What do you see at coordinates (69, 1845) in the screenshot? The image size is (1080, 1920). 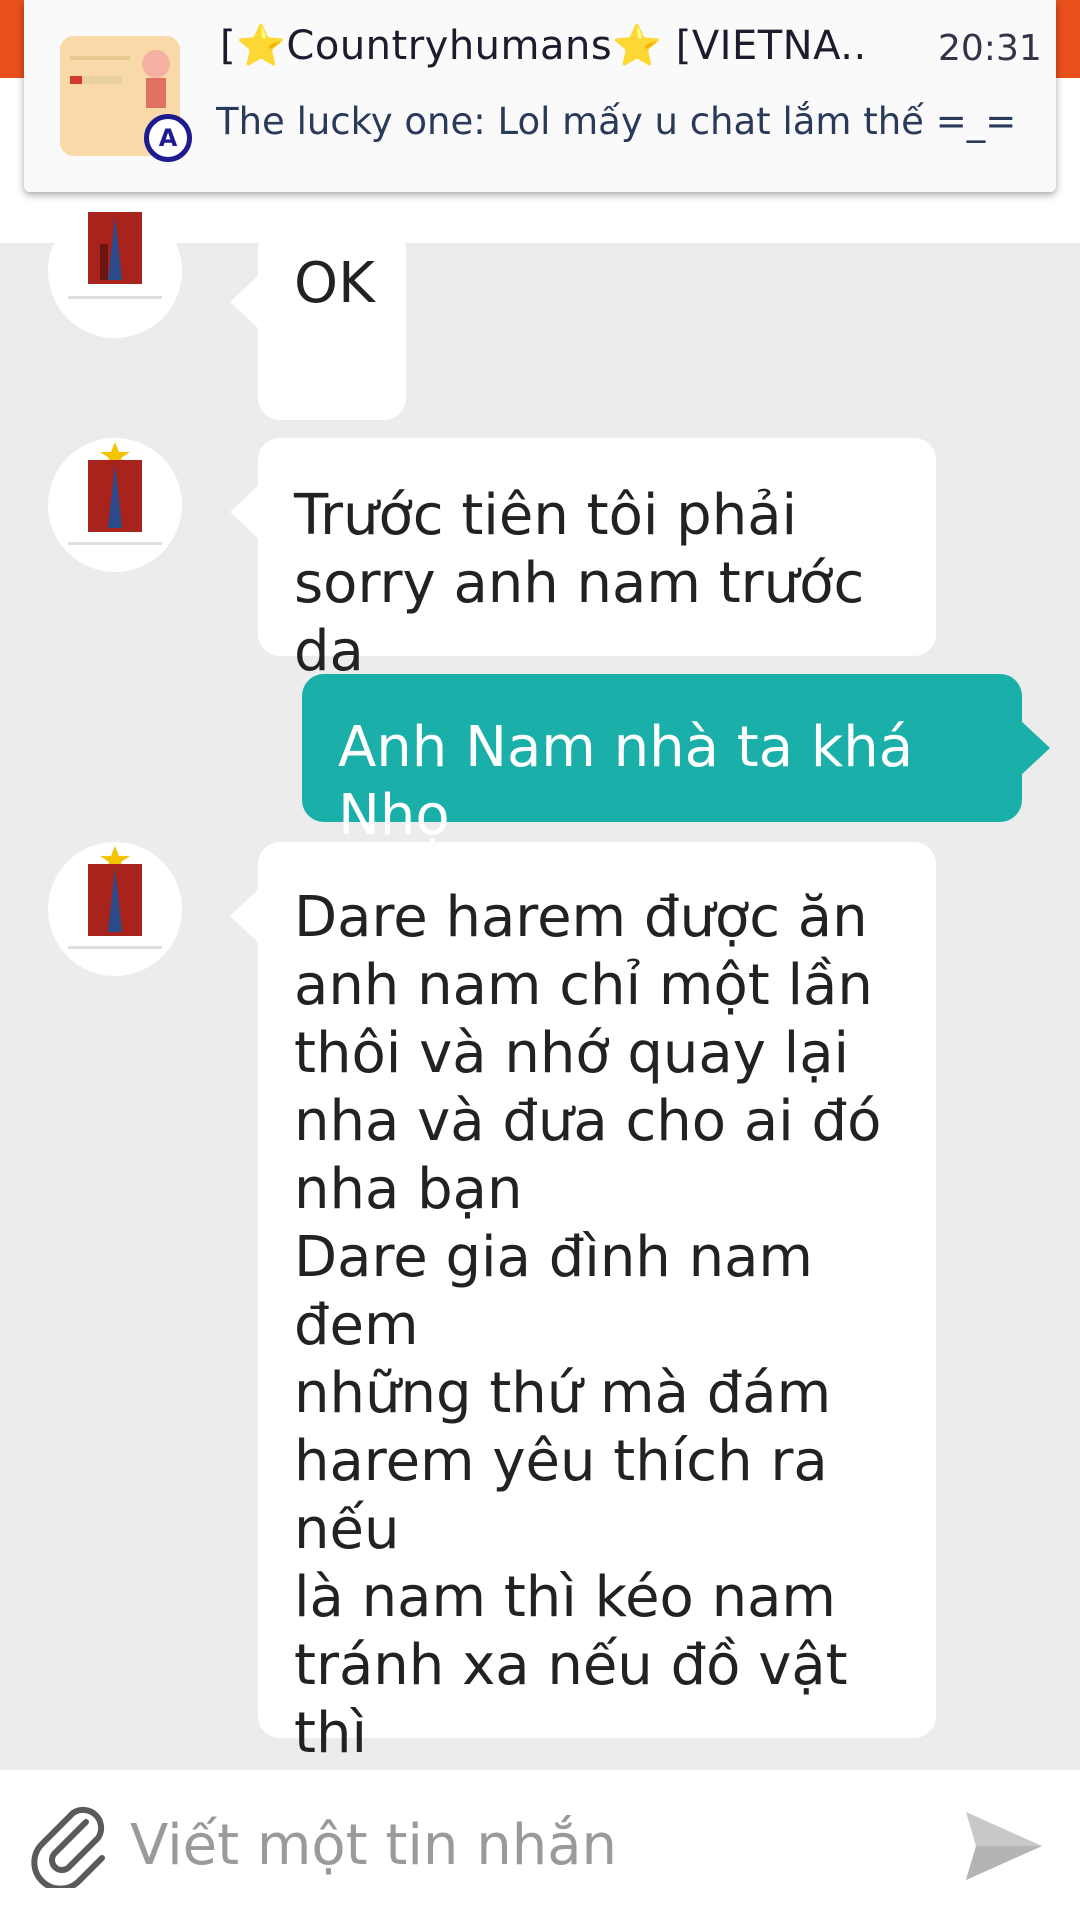 I see `paperclip-icon` at bounding box center [69, 1845].